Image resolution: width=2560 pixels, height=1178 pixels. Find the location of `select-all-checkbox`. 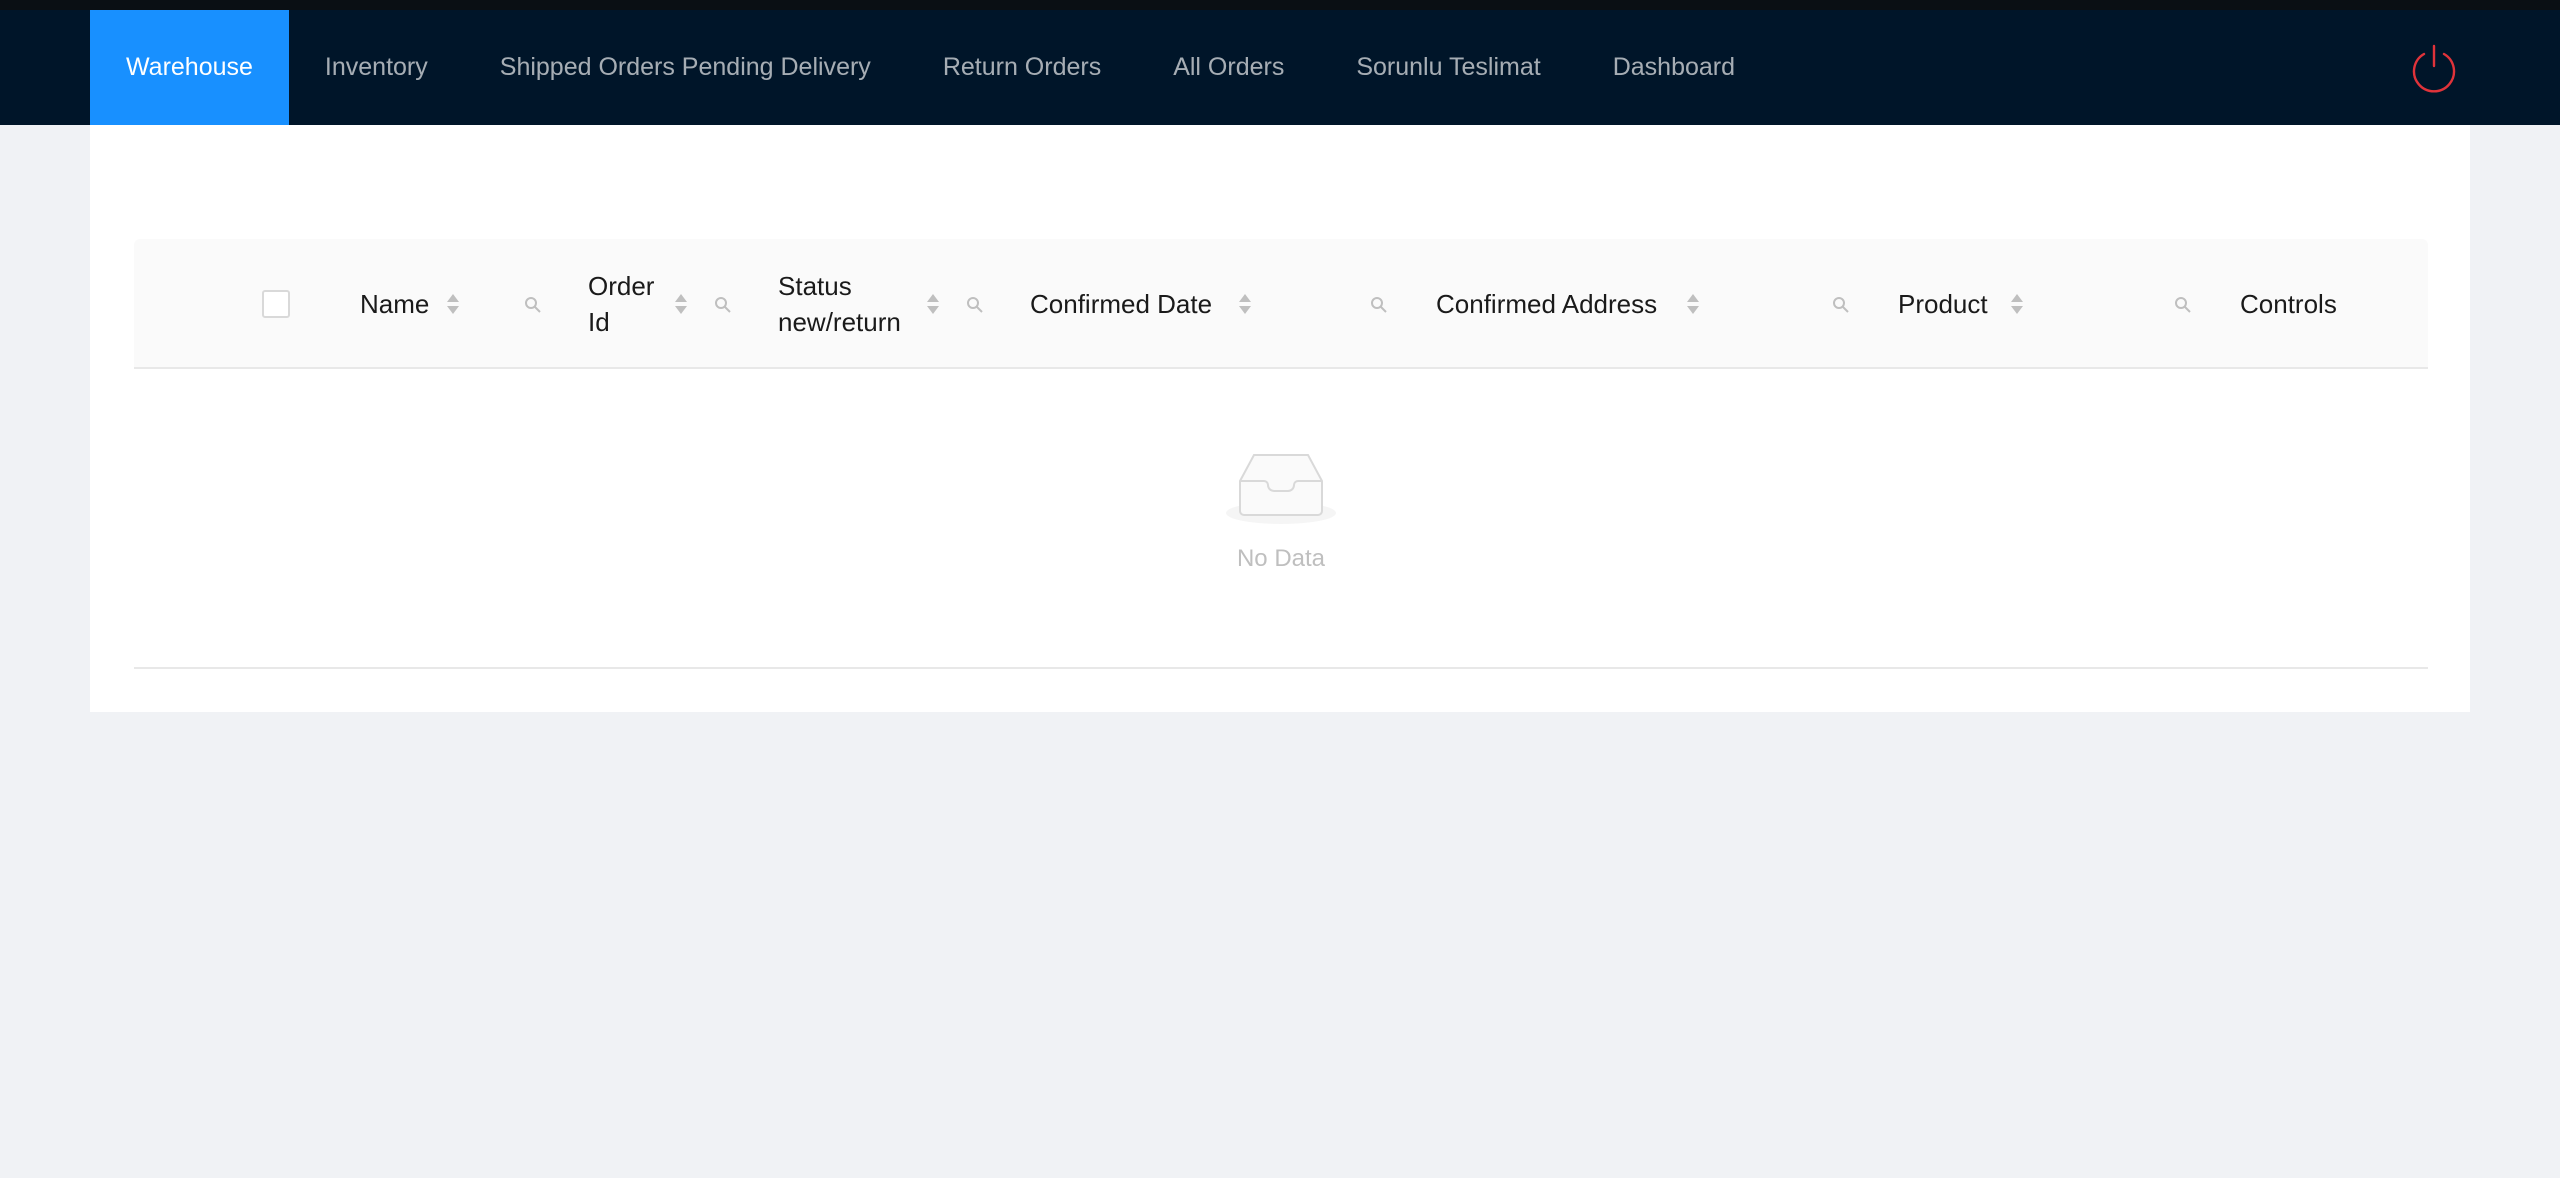

select-all-checkbox is located at coordinates (276, 304).